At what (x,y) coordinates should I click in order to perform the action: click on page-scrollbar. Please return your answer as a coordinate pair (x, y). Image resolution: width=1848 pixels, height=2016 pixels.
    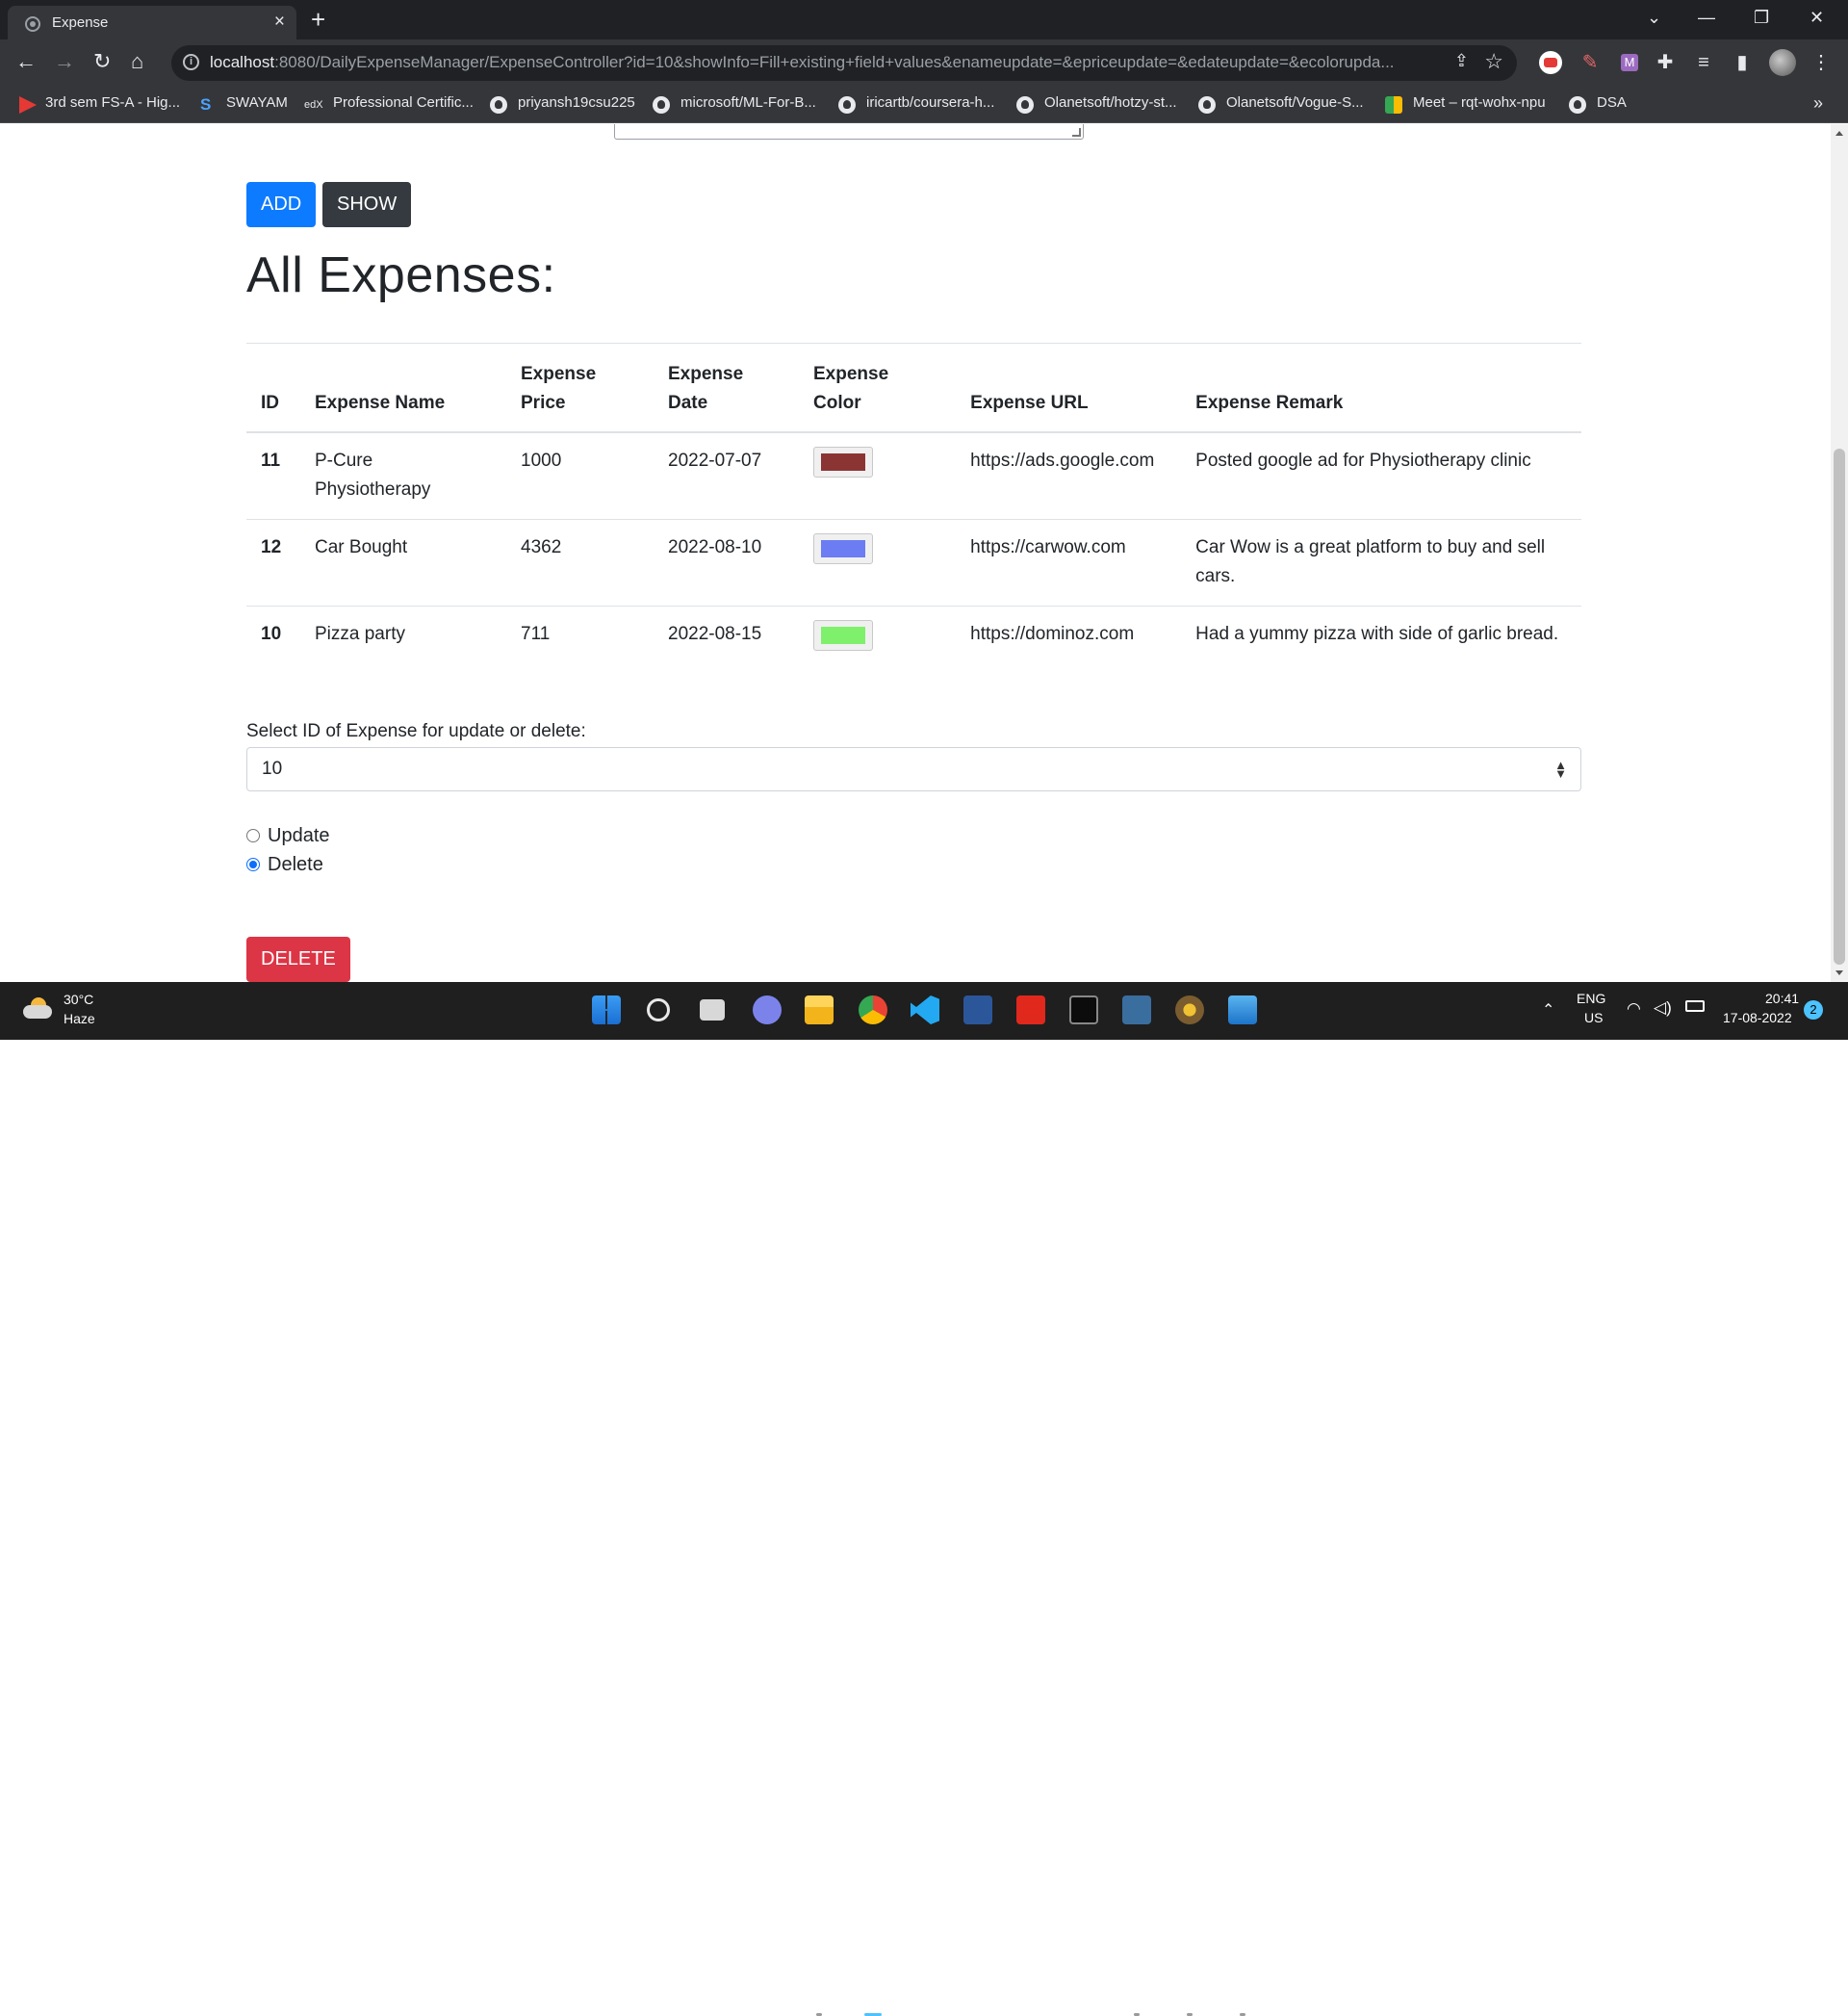
    Looking at the image, I should click on (1839, 553).